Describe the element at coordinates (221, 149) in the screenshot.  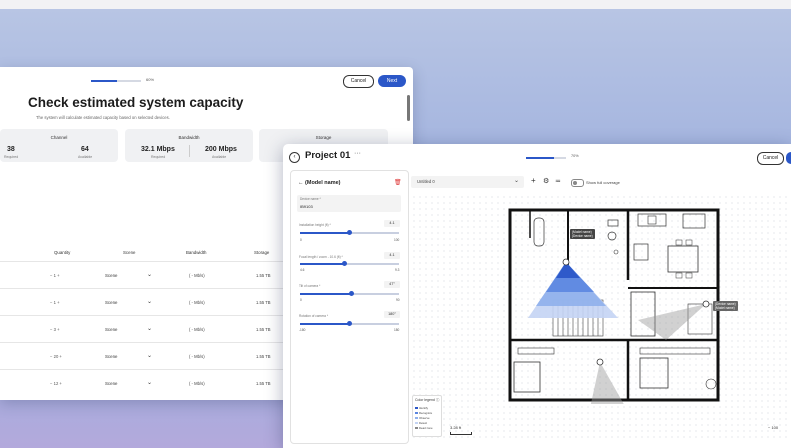
I see `bandwidth-available-value: 200 Mbps` at that location.